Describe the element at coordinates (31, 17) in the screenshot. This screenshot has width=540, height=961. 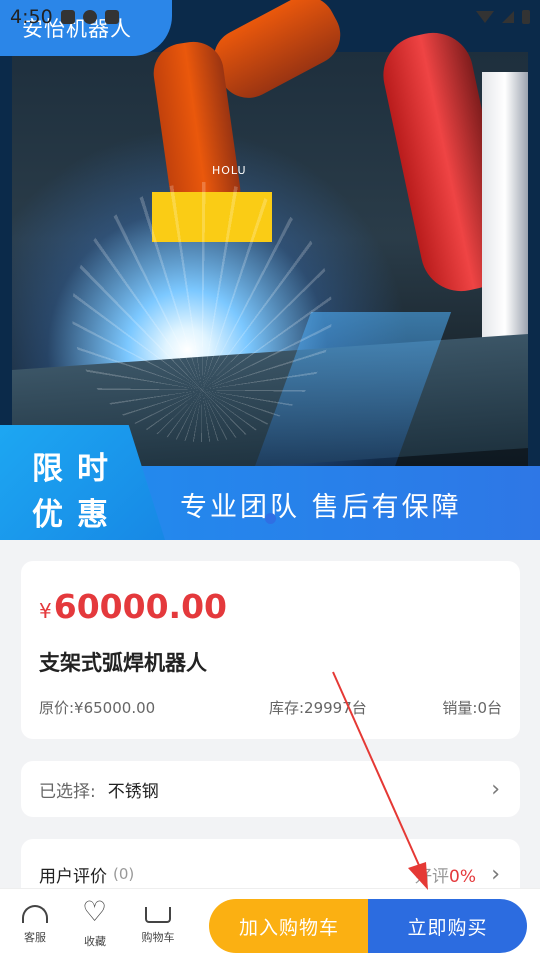
I see `status-time: 4:50` at that location.